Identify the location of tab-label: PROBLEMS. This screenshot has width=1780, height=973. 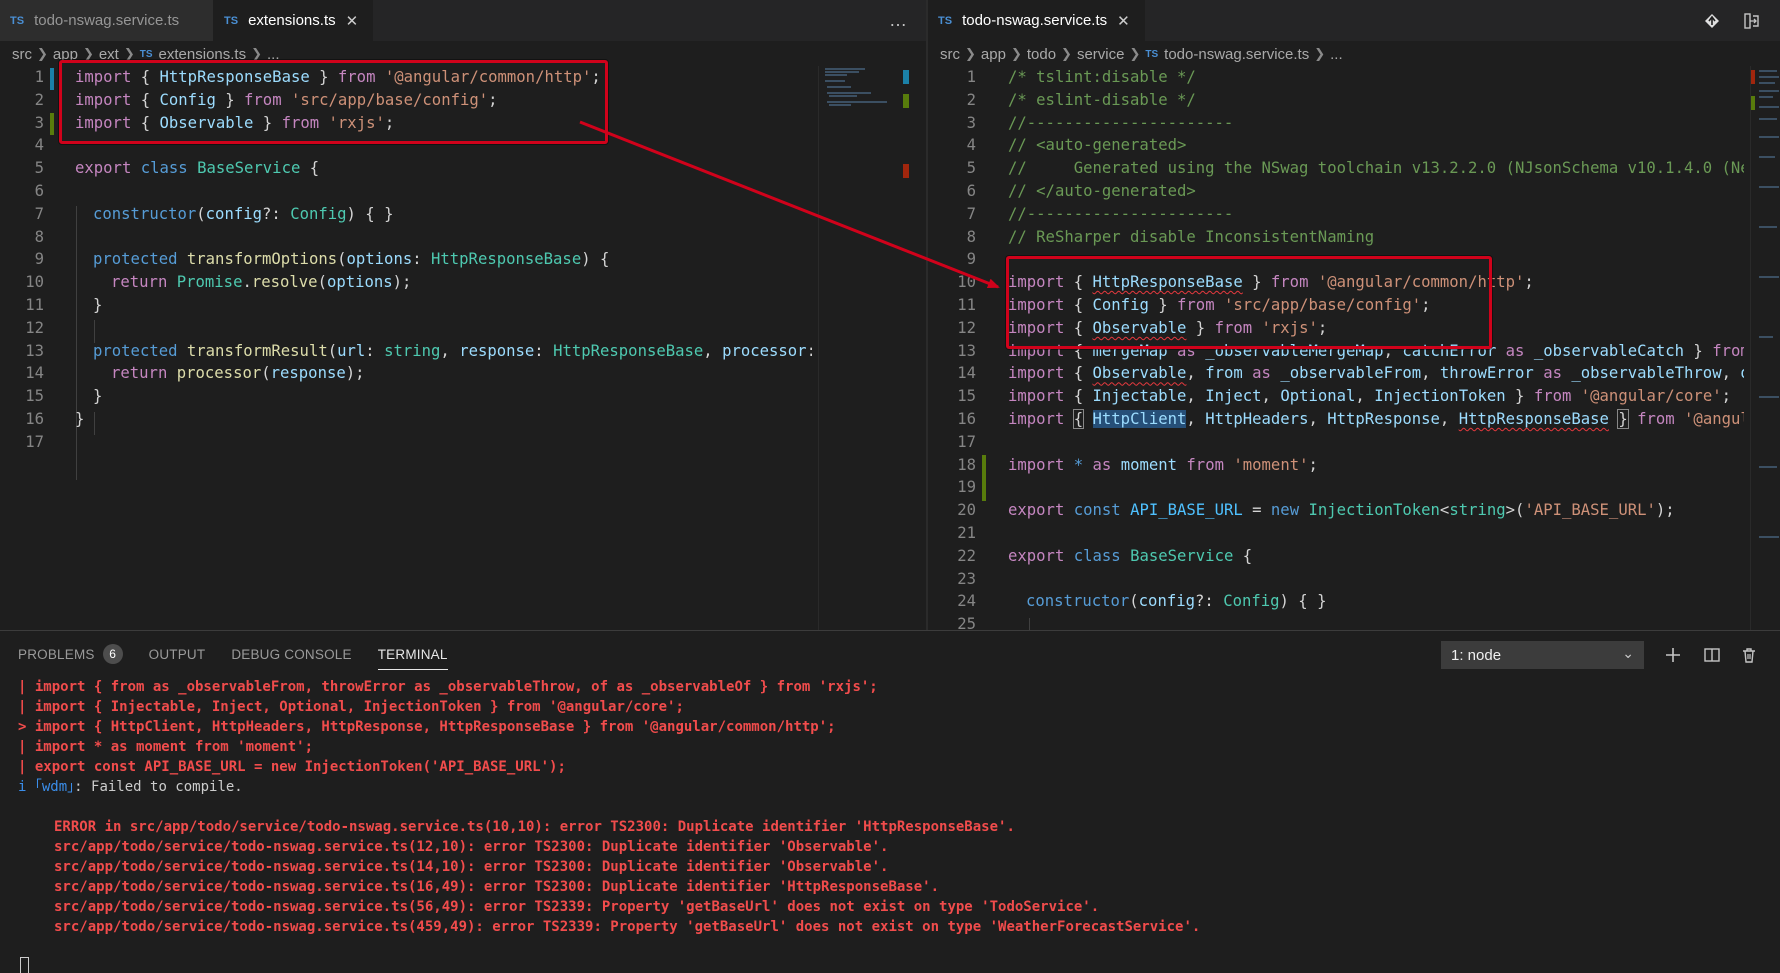
(56, 654).